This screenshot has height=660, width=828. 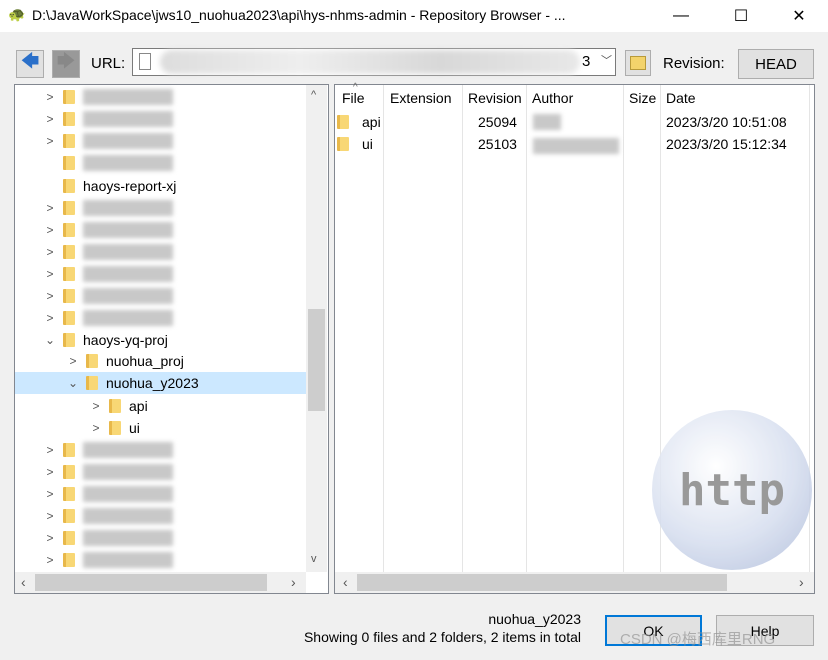 I want to click on tree-vscroll-thumb, so click(x=316, y=360).